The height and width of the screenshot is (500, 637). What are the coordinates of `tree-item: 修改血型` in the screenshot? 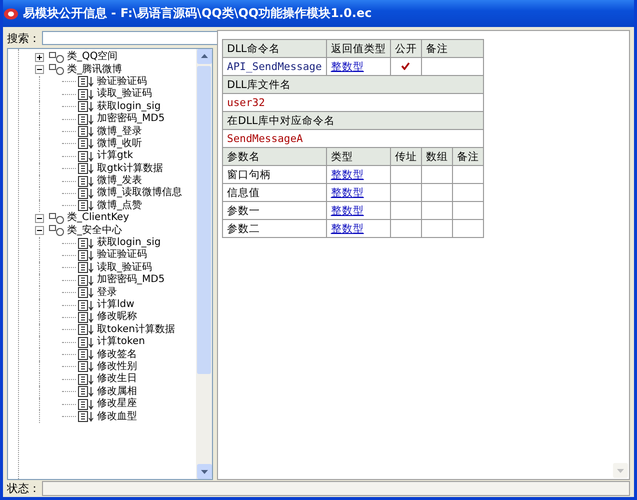 It's located at (117, 416).